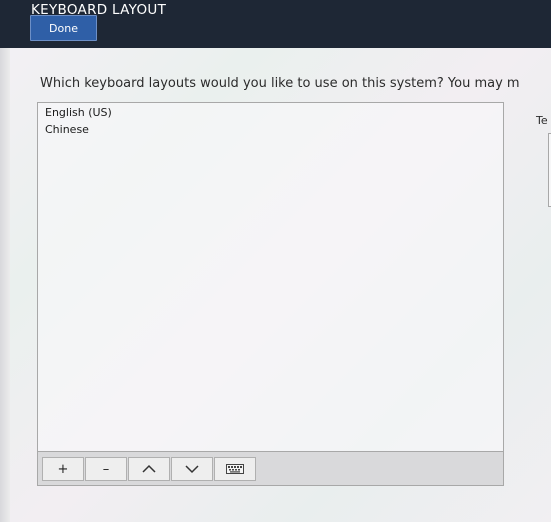 The width and height of the screenshot is (551, 522). I want to click on list-item: Chinese, so click(67, 129).